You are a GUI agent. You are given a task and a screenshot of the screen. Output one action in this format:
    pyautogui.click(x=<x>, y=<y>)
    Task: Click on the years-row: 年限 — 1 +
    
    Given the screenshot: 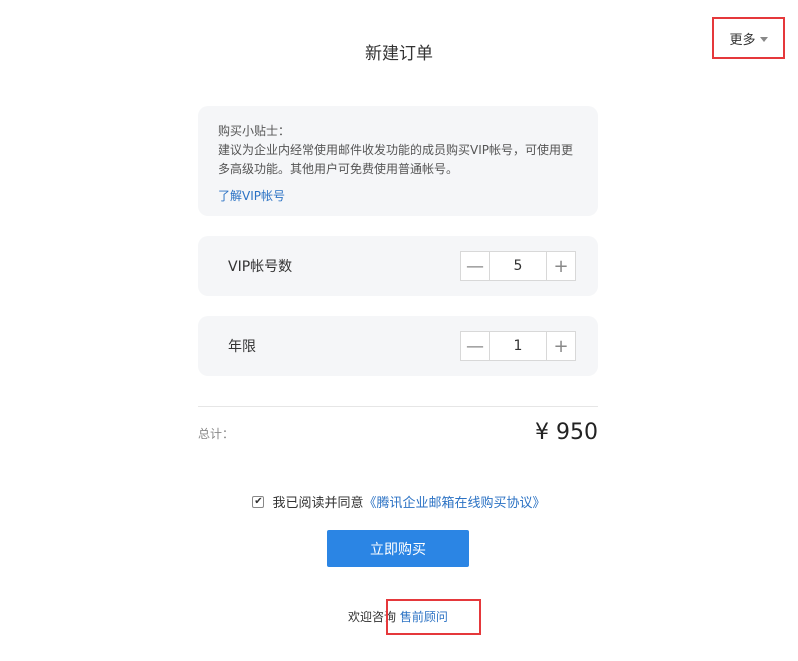 What is the action you would take?
    pyautogui.click(x=398, y=346)
    